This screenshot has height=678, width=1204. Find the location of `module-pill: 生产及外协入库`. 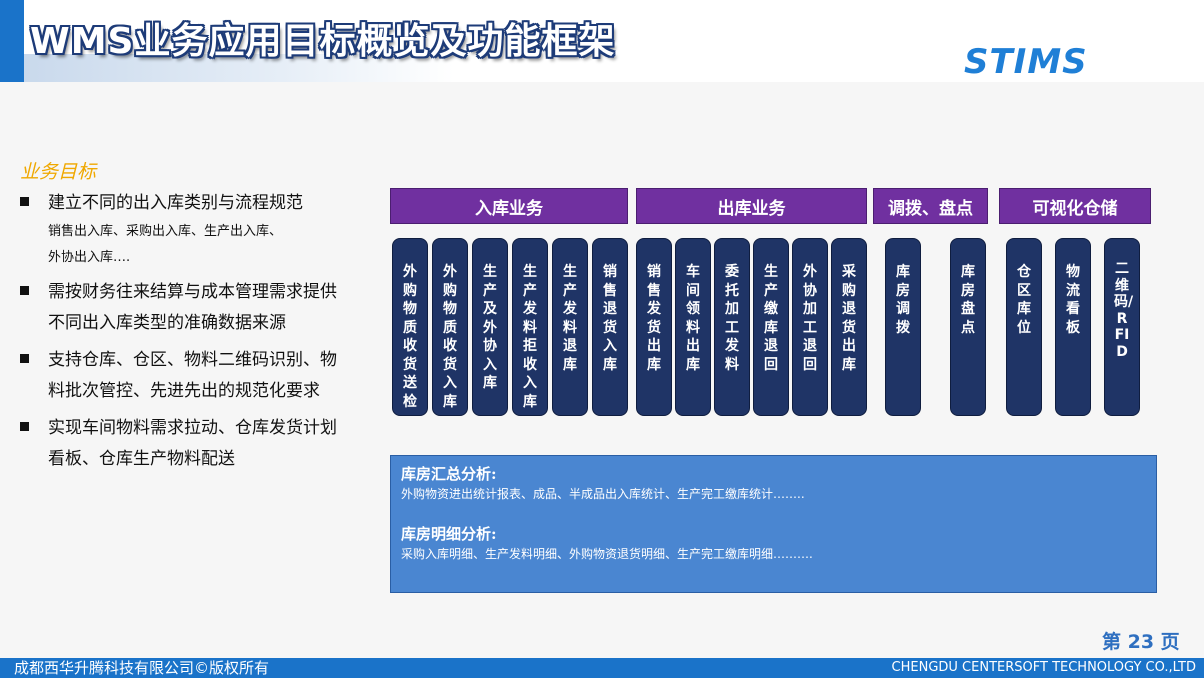

module-pill: 生产及外协入库 is located at coordinates (490, 327).